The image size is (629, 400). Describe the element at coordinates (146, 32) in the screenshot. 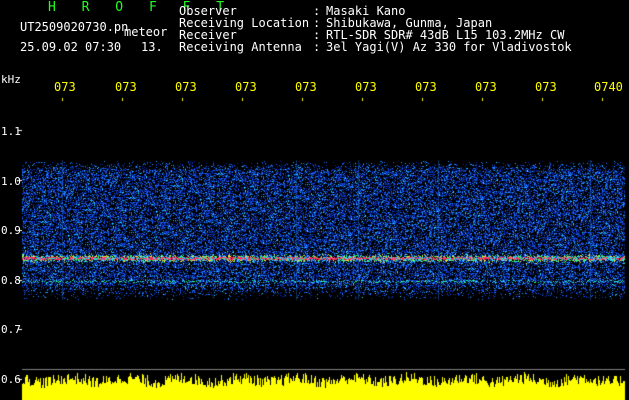

I see `meteor-label: meteor` at that location.